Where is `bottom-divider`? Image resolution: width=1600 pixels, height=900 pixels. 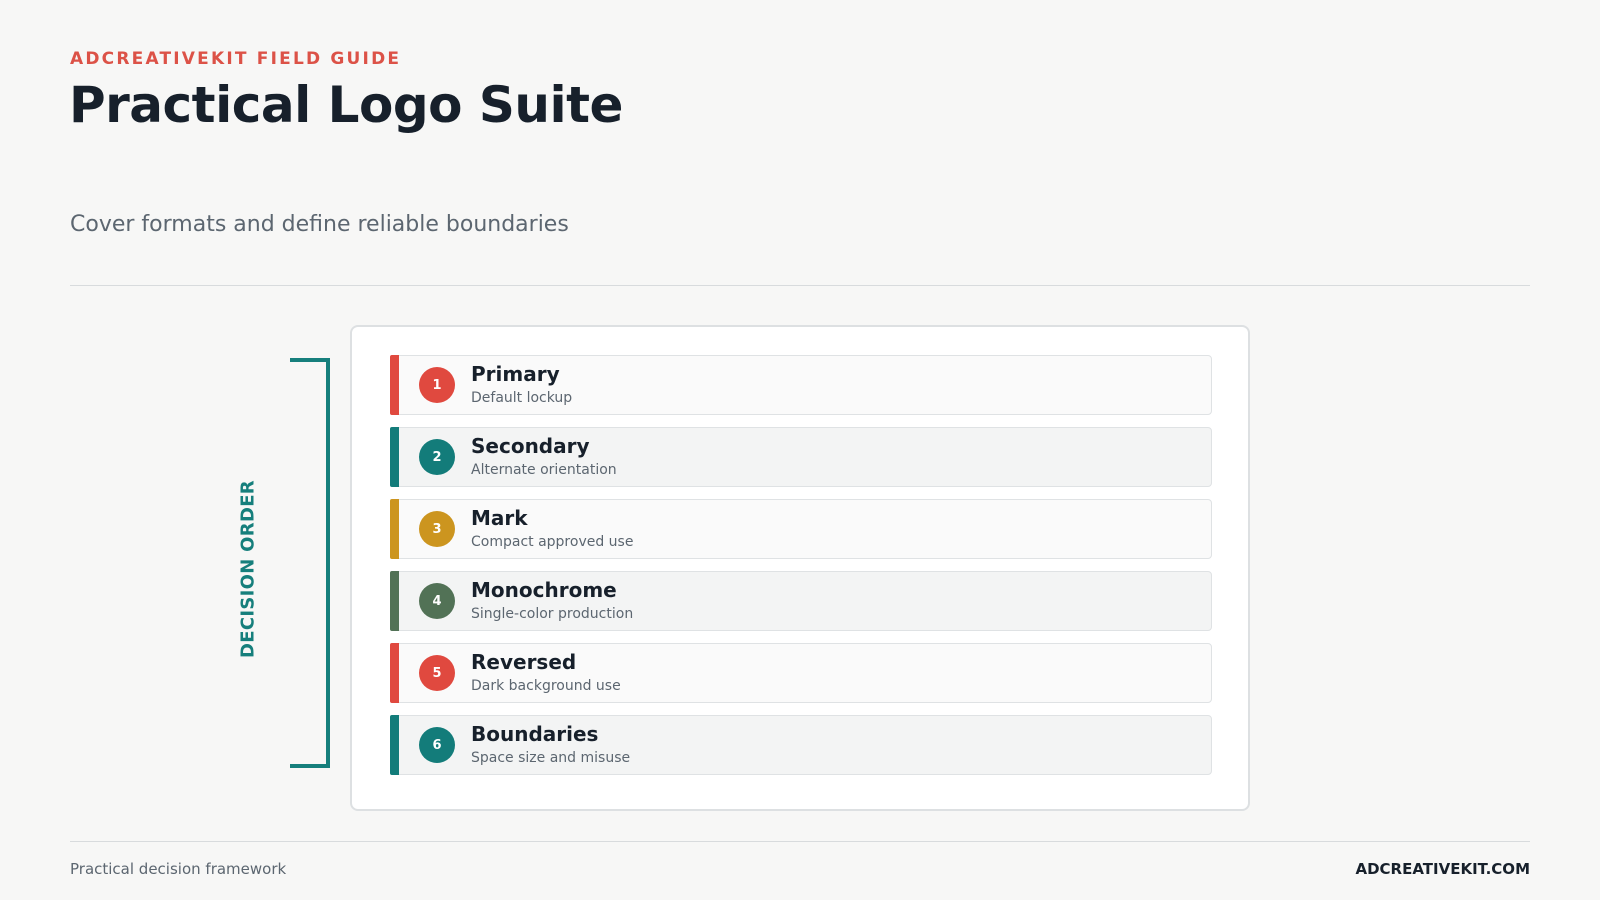
bottom-divider is located at coordinates (800, 841).